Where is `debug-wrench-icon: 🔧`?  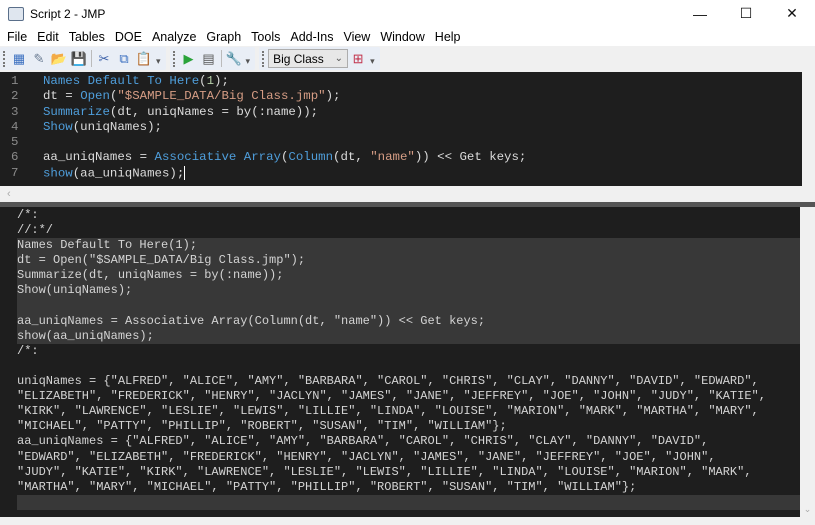 debug-wrench-icon: 🔧 is located at coordinates (234, 59).